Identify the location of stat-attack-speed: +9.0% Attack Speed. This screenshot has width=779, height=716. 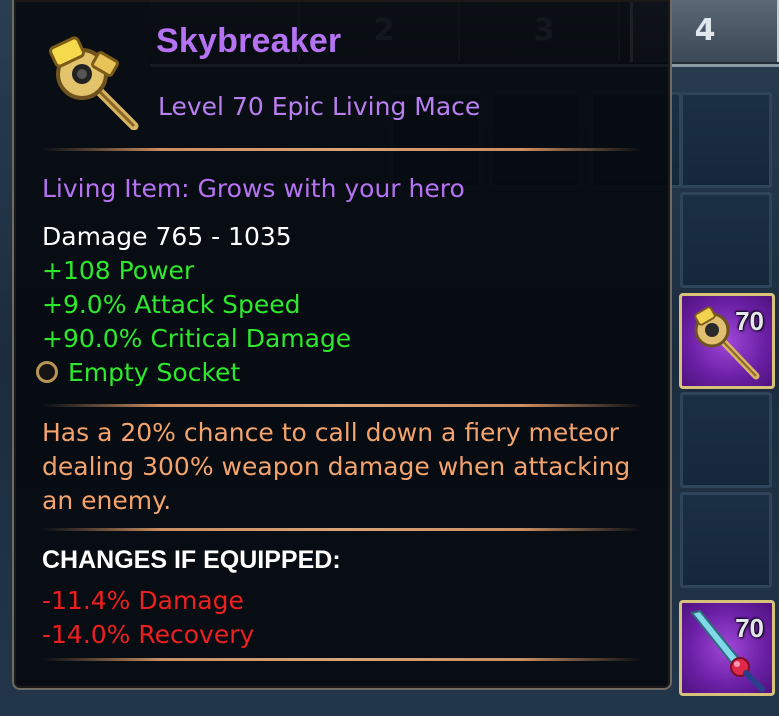
(171, 304).